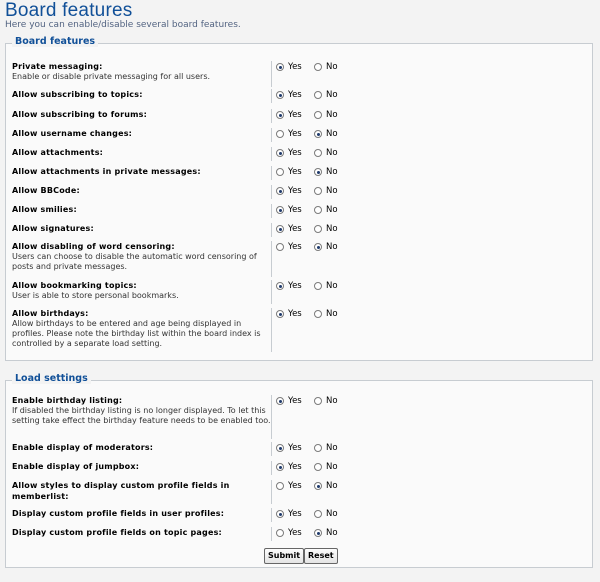 The width and height of the screenshot is (600, 582). What do you see at coordinates (284, 556) in the screenshot?
I see `submit-button: Submit` at bounding box center [284, 556].